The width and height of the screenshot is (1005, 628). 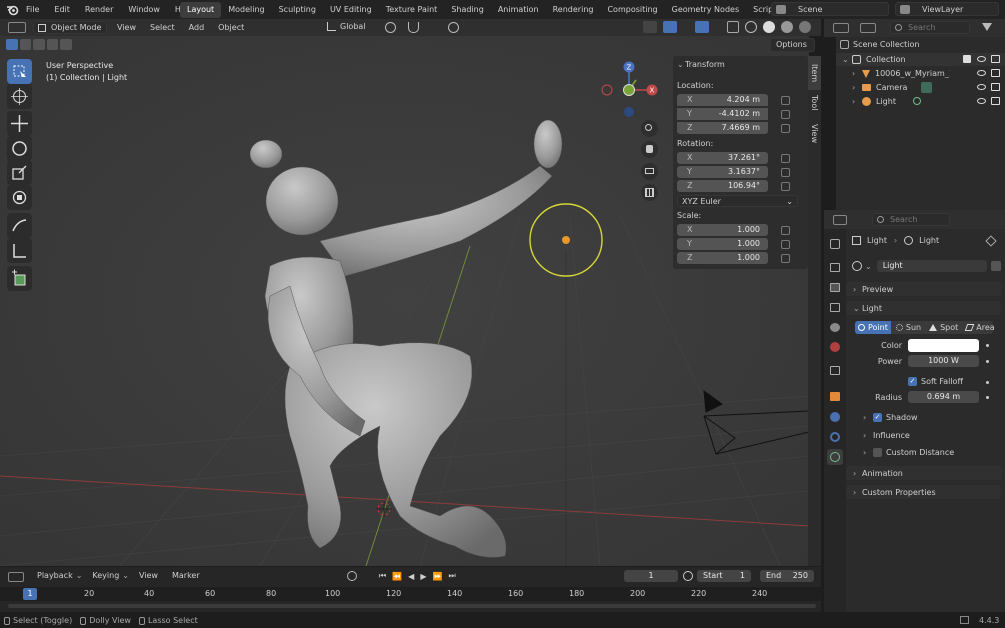 I want to click on prev-keyframe-icon: ⏪, so click(x=397, y=576).